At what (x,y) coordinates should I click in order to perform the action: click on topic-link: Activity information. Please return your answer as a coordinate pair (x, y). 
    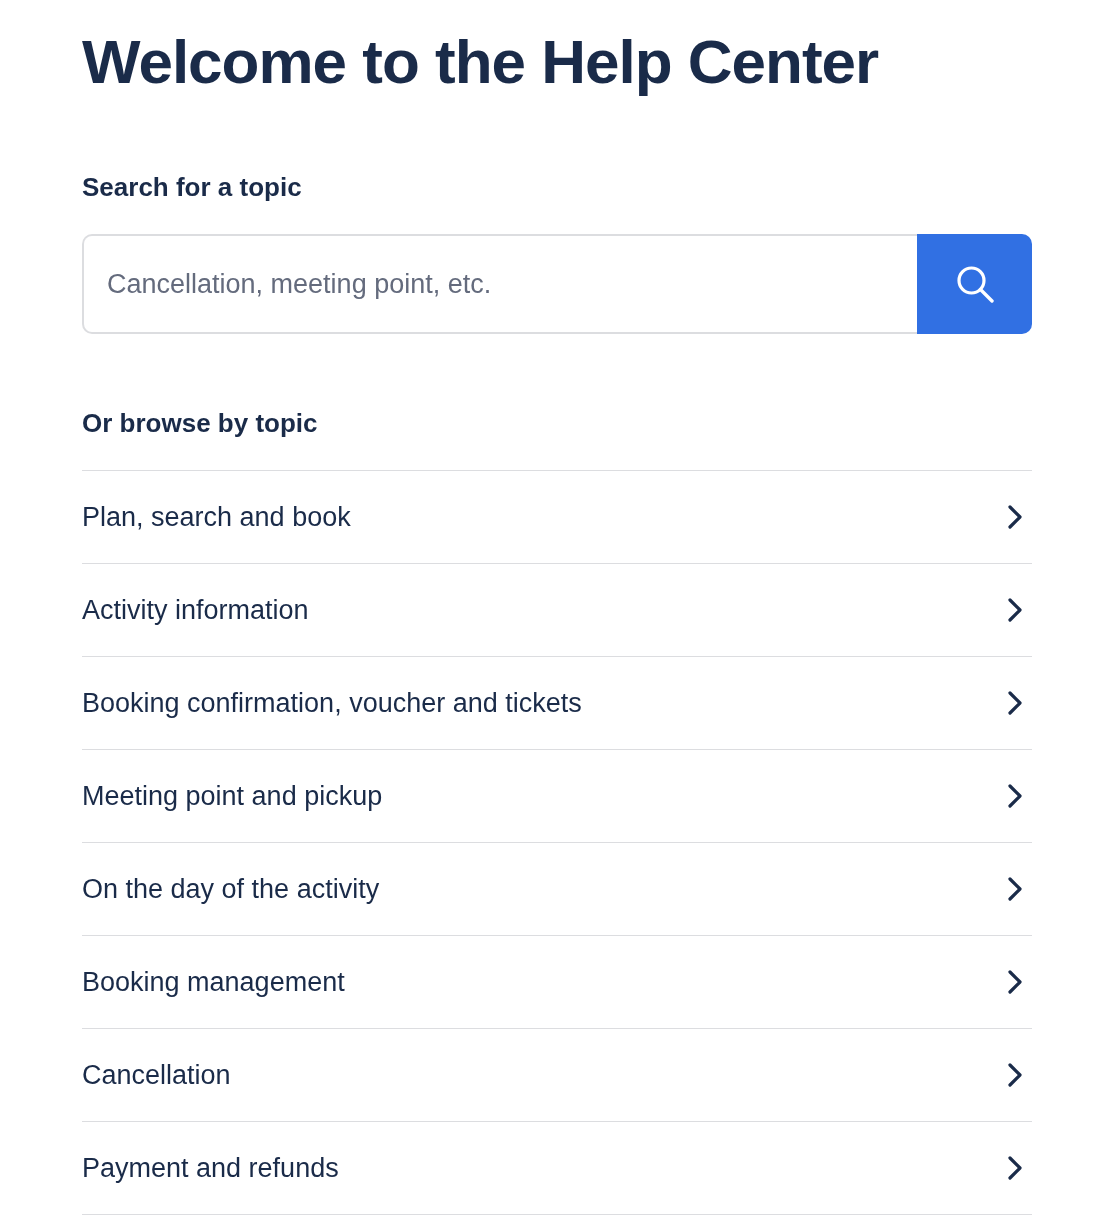
    Looking at the image, I should click on (557, 610).